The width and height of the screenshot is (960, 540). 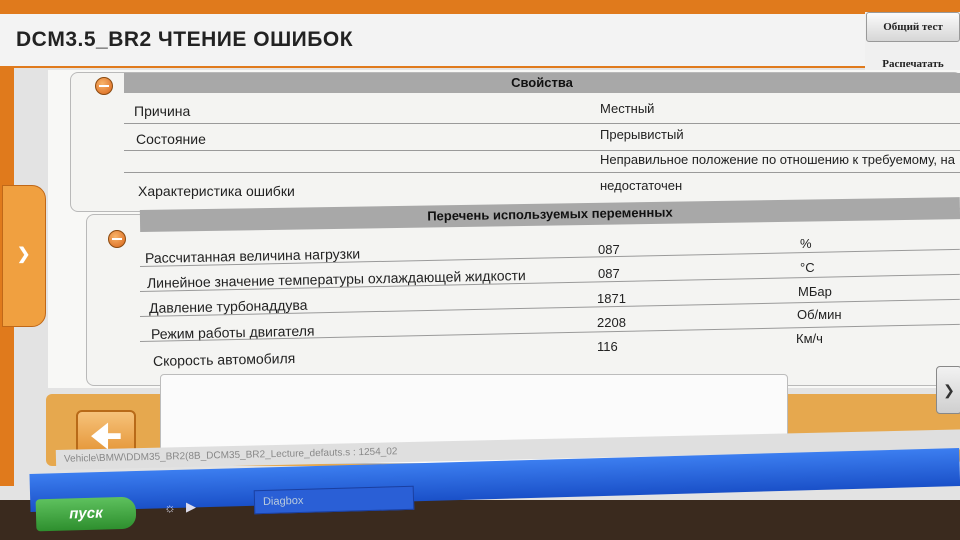 I want to click on property-value: Местный, so click(x=627, y=108).